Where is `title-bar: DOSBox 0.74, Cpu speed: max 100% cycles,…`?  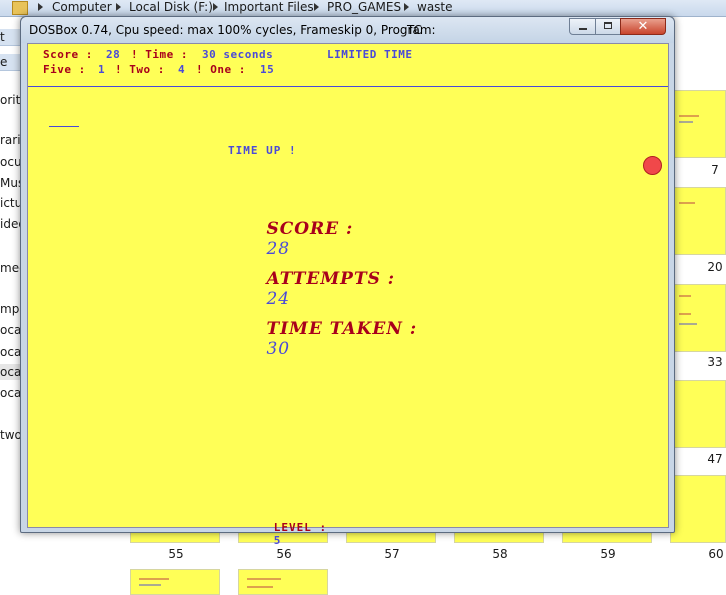
title-bar: DOSBox 0.74, Cpu speed: max 100% cycles,… is located at coordinates (347, 30).